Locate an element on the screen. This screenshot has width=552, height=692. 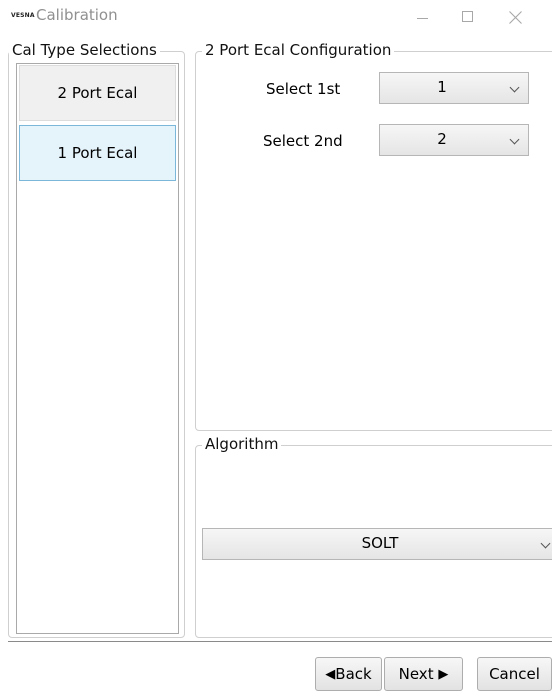
minimize-icon is located at coordinates (421, 17).